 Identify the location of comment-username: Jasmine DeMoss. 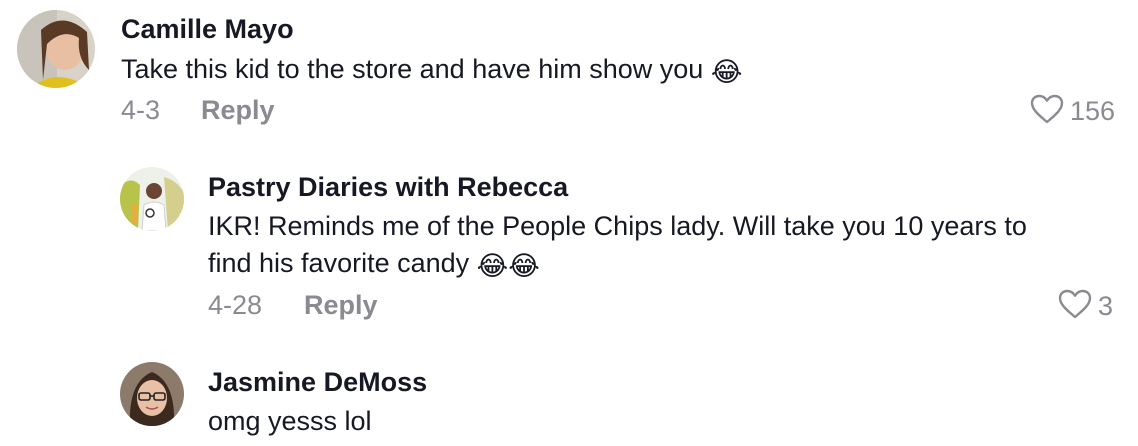
(317, 382).